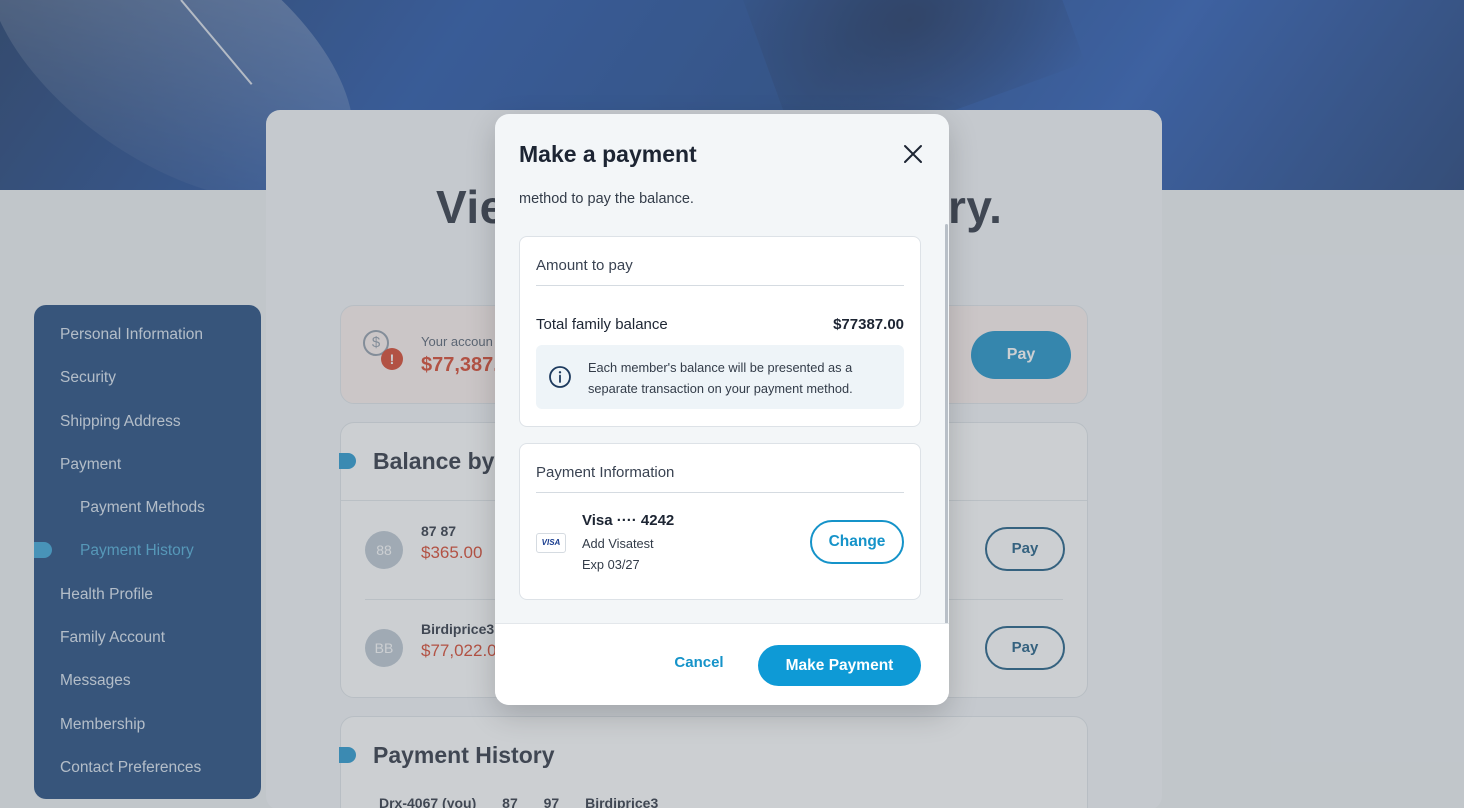 Image resolution: width=1464 pixels, height=808 pixels. What do you see at coordinates (602, 324) in the screenshot?
I see `total-balance-label: Total family balance` at bounding box center [602, 324].